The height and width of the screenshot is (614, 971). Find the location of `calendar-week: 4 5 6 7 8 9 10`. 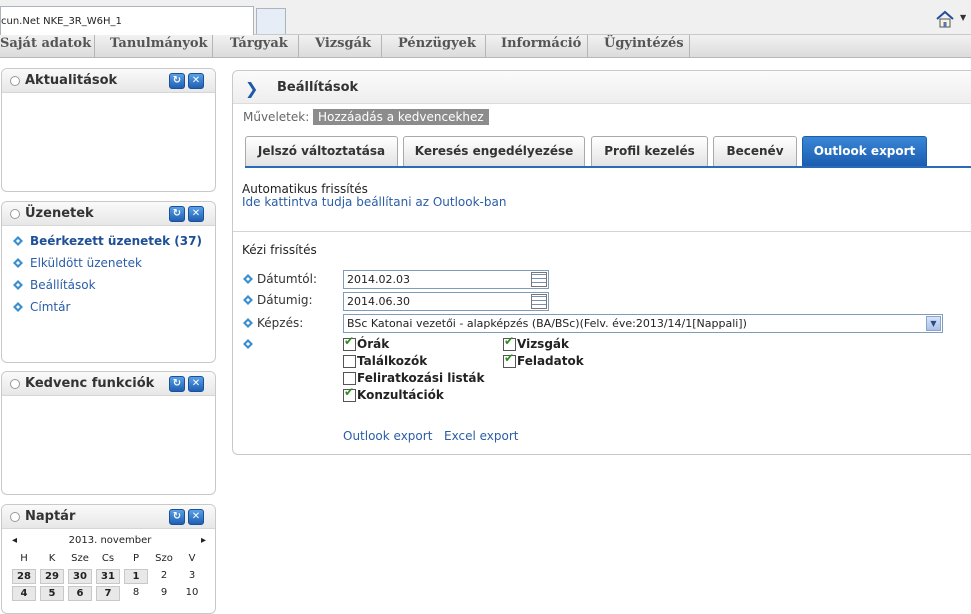

calendar-week: 4 5 6 7 8 9 10 is located at coordinates (110, 593).